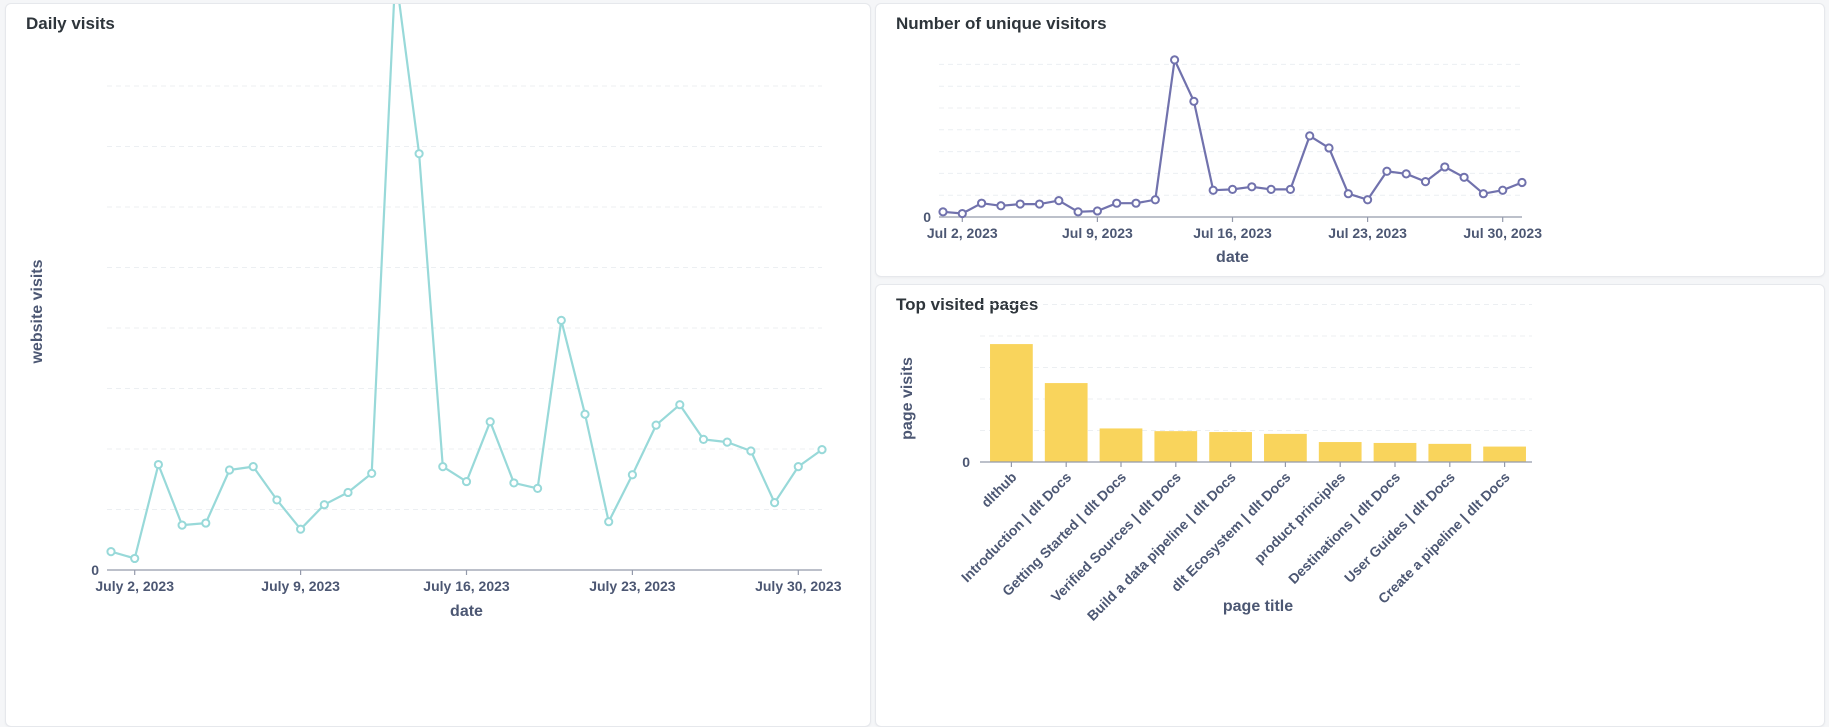 The image size is (1829, 727). I want to click on x-tick-label: Jul 30, 2023, so click(1502, 233).